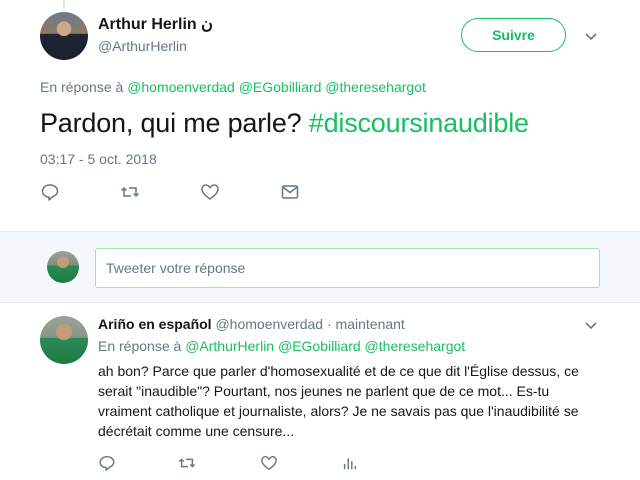 The width and height of the screenshot is (640, 480). What do you see at coordinates (176, 268) in the screenshot?
I see `reply-input-placeholder: Tweeter votre réponse` at bounding box center [176, 268].